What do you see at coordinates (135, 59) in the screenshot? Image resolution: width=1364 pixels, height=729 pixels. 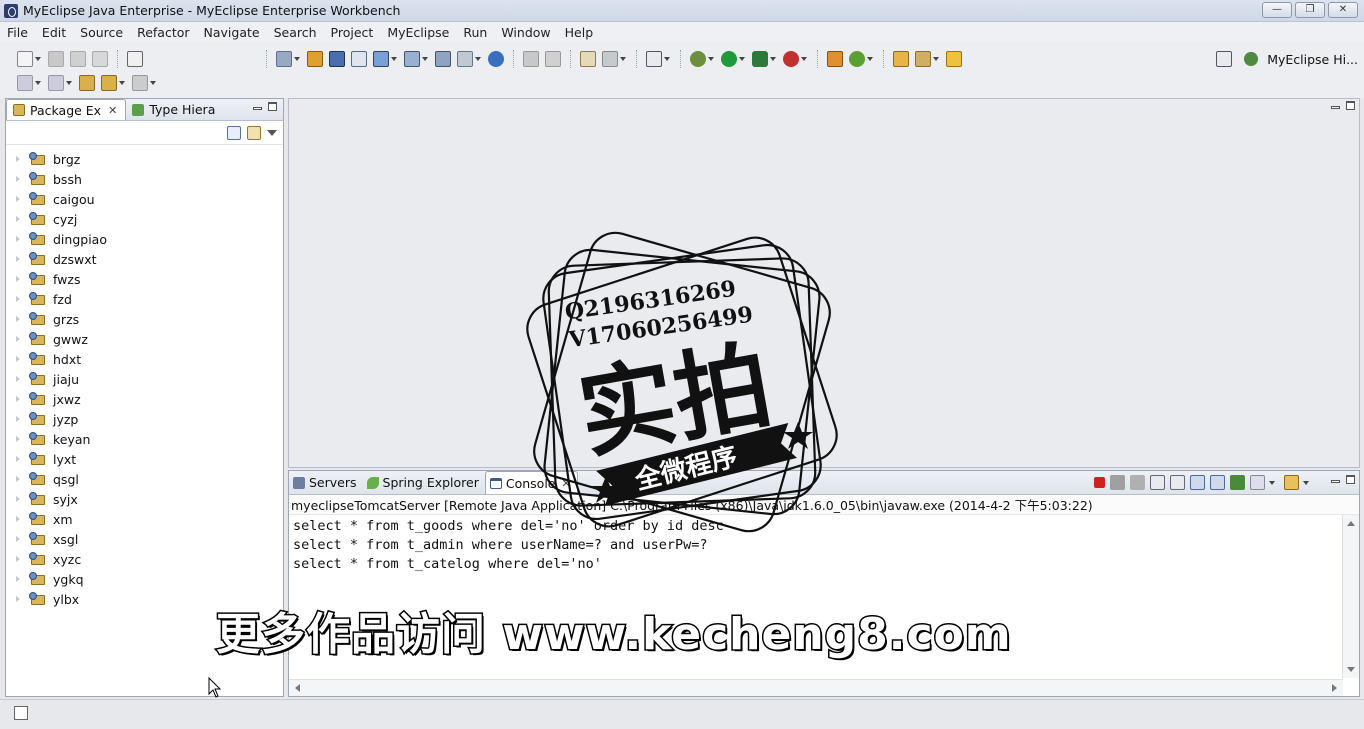 I see `binary-icon` at bounding box center [135, 59].